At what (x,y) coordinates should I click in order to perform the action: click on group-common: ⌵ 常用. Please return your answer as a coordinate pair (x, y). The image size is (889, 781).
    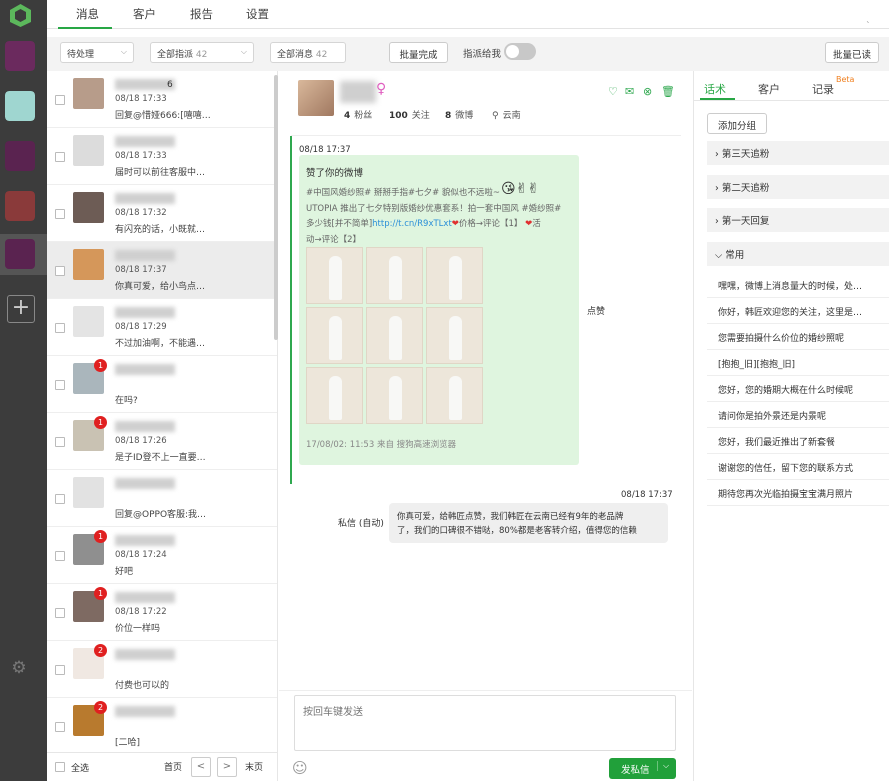
    Looking at the image, I should click on (798, 254).